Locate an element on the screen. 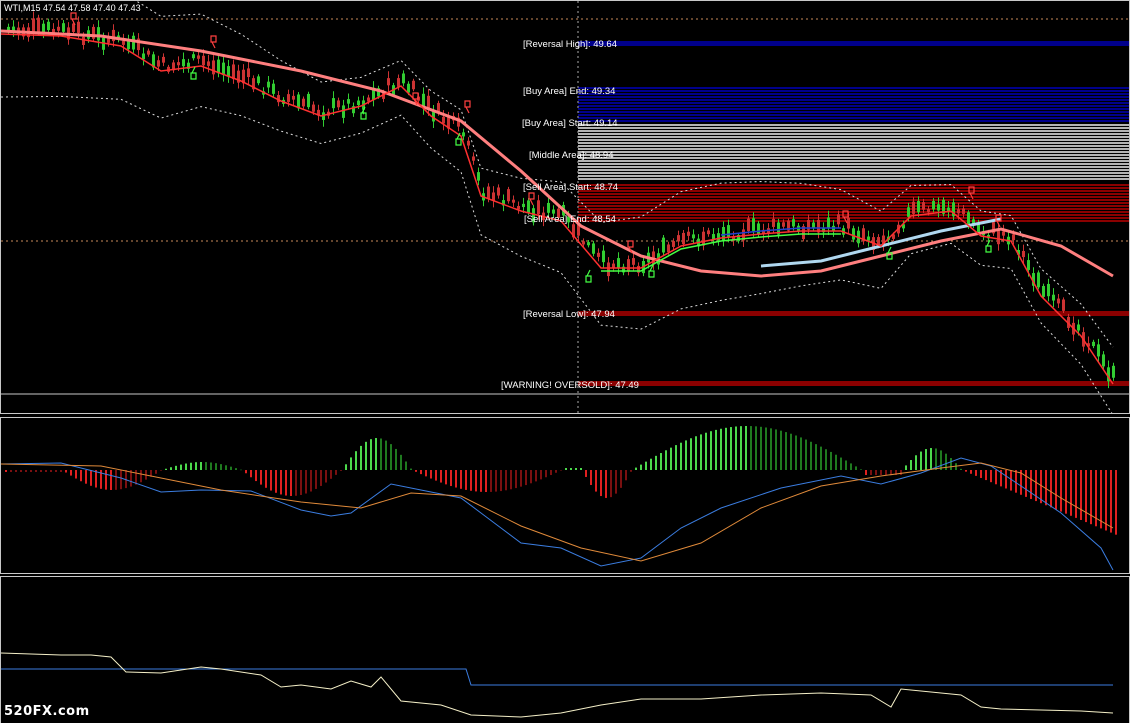  reversal-low-line is located at coordinates (853, 313).